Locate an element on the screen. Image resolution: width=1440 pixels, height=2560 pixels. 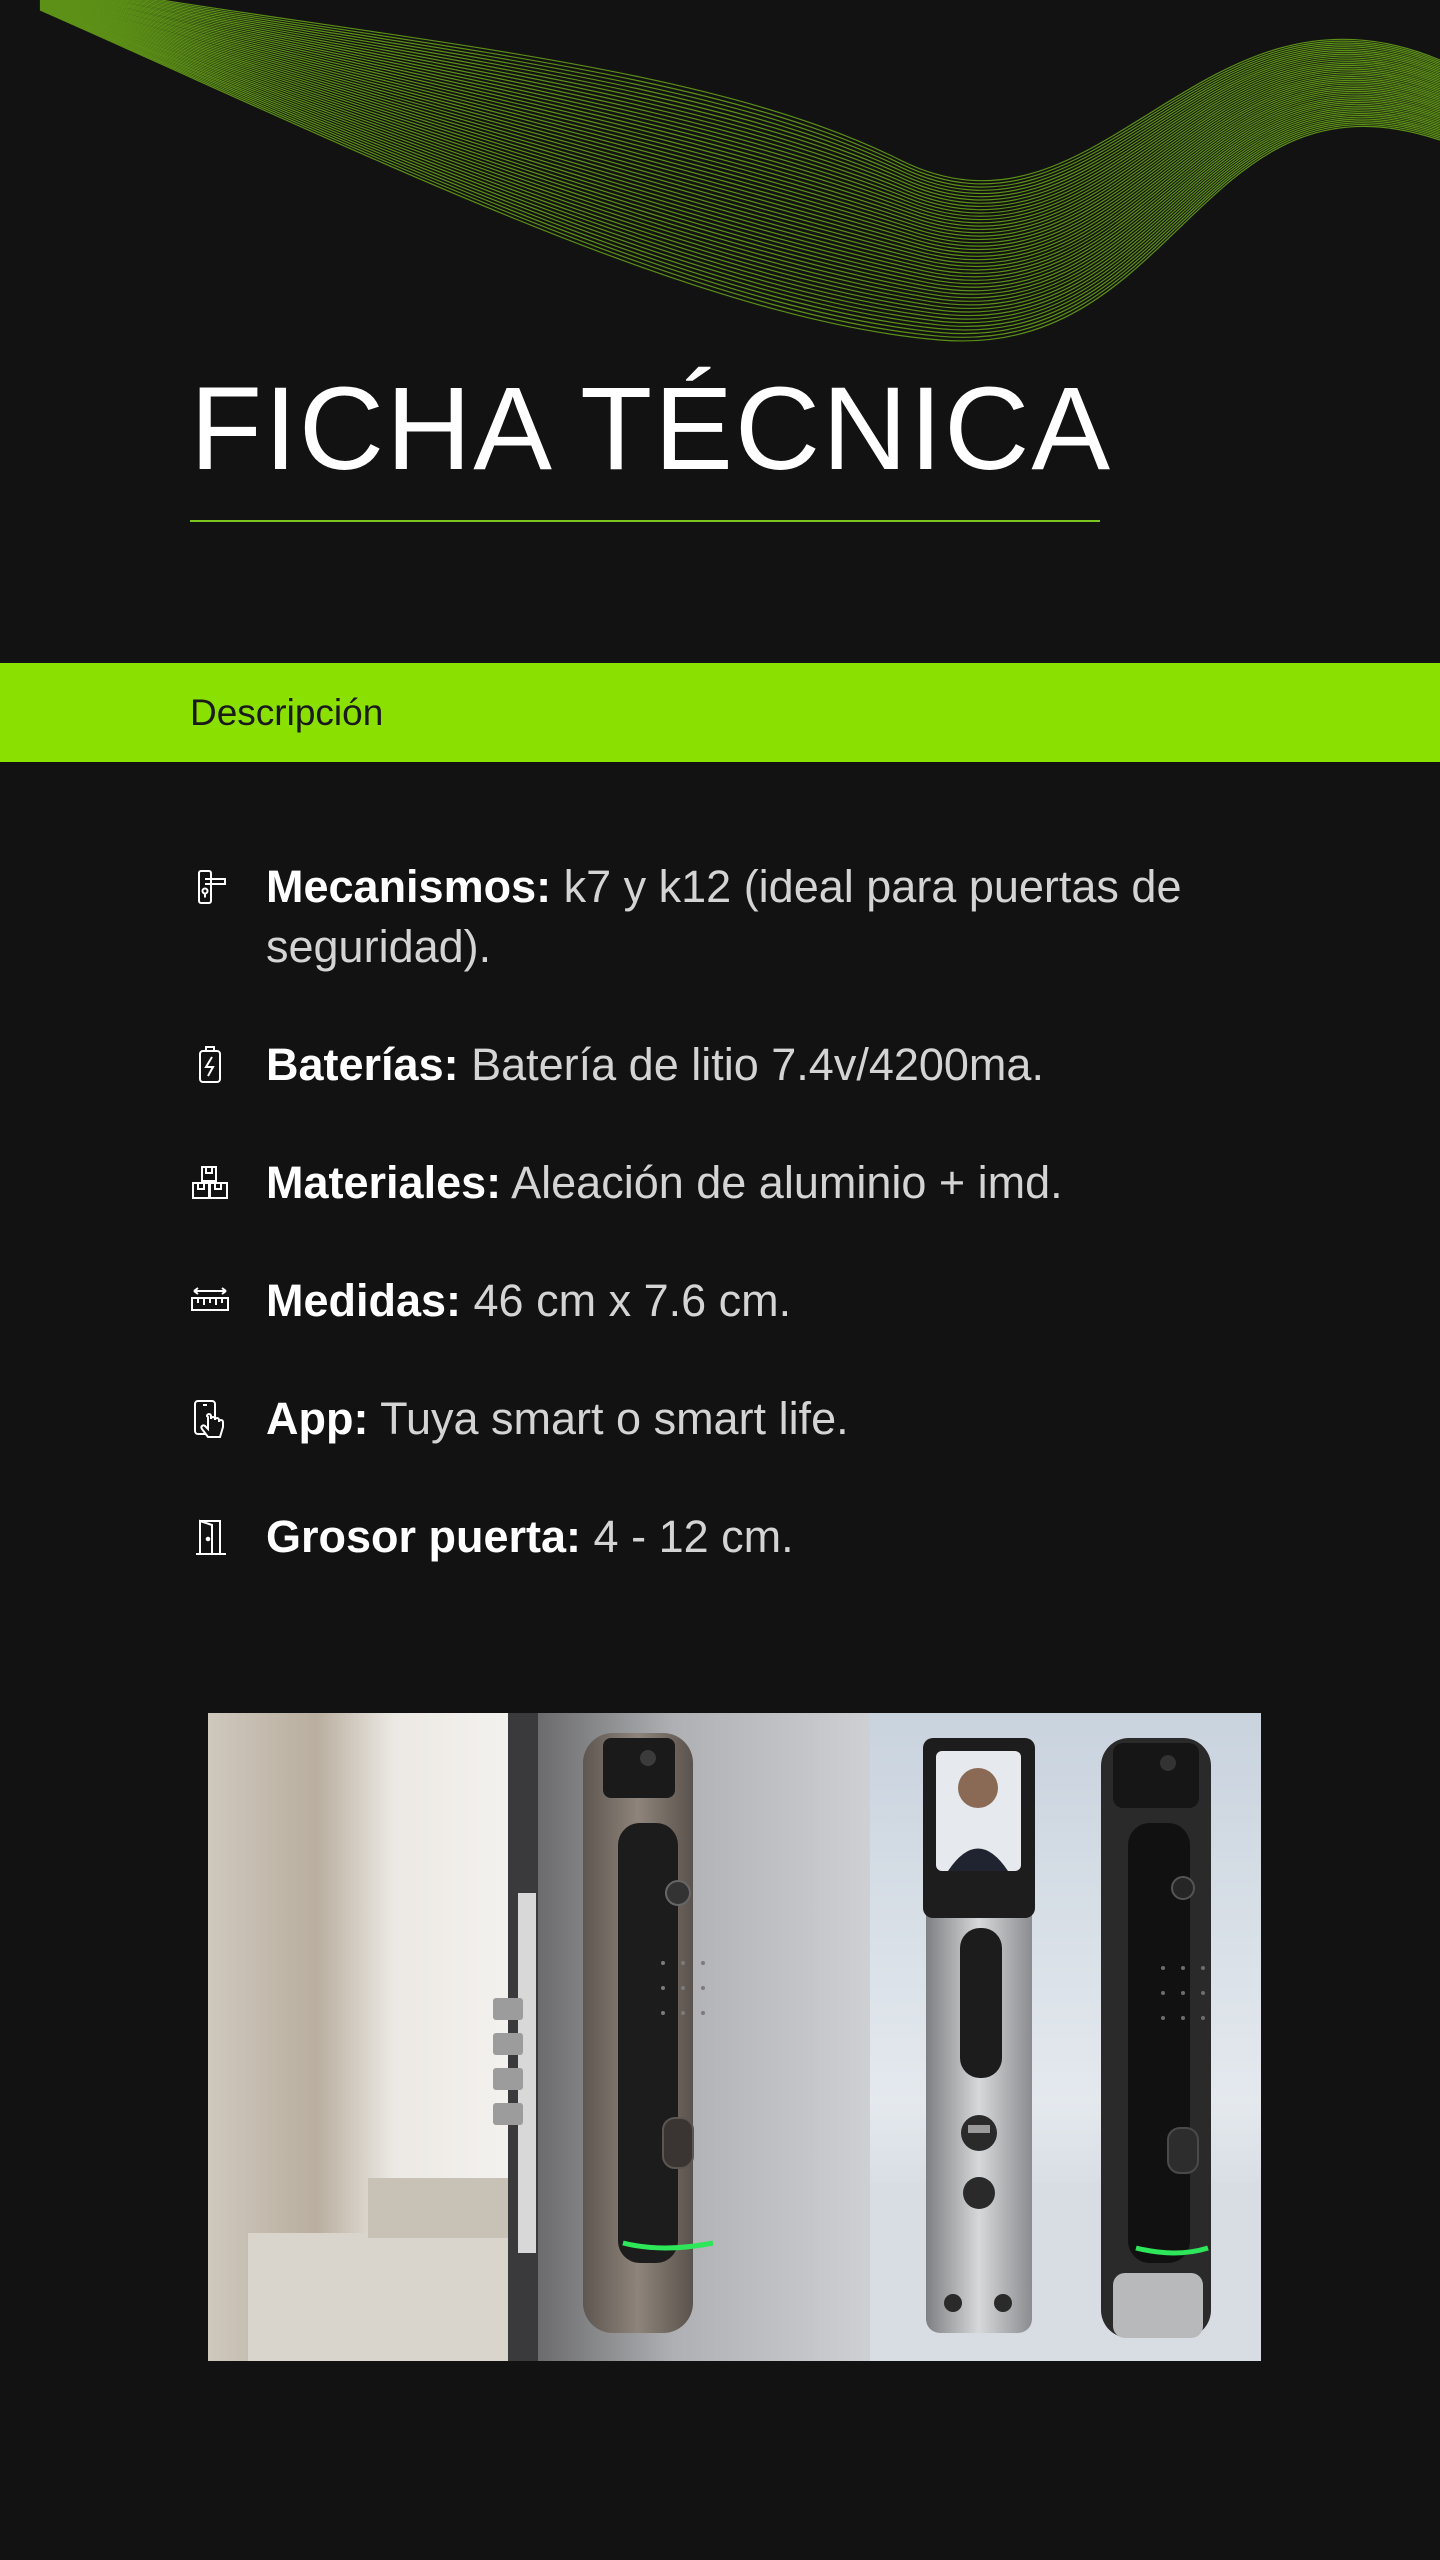
spec-item-app: App: Tuya smart o smart life. is located at coordinates (690, 1419).